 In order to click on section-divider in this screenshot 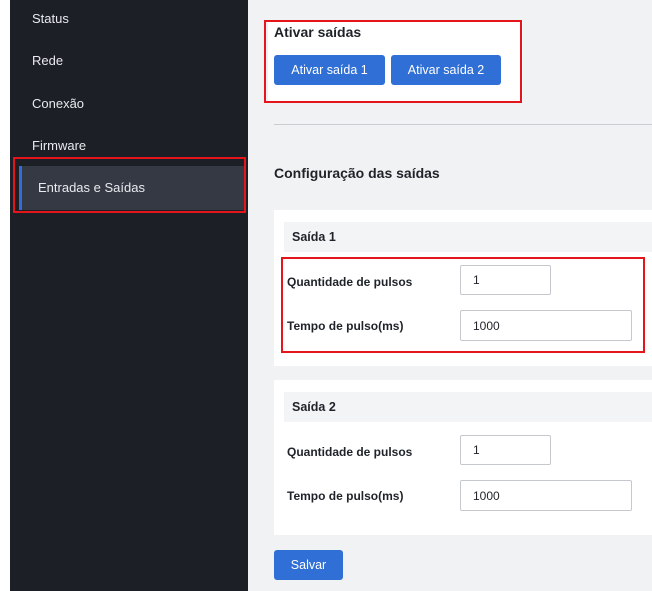, I will do `click(463, 124)`.